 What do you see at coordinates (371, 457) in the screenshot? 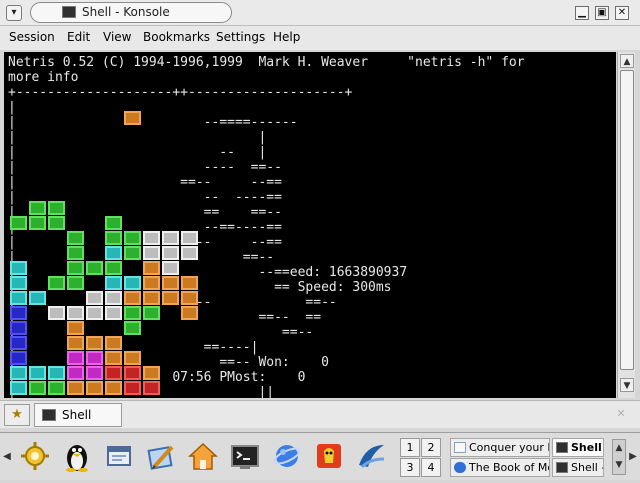
I see `office-icon` at bounding box center [371, 457].